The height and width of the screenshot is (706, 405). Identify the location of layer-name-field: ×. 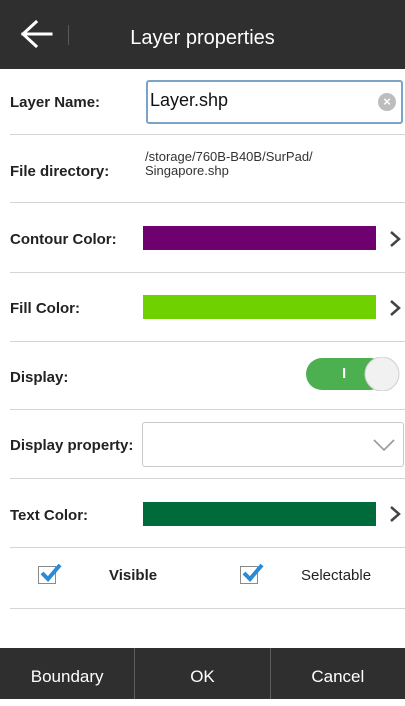
(274, 102).